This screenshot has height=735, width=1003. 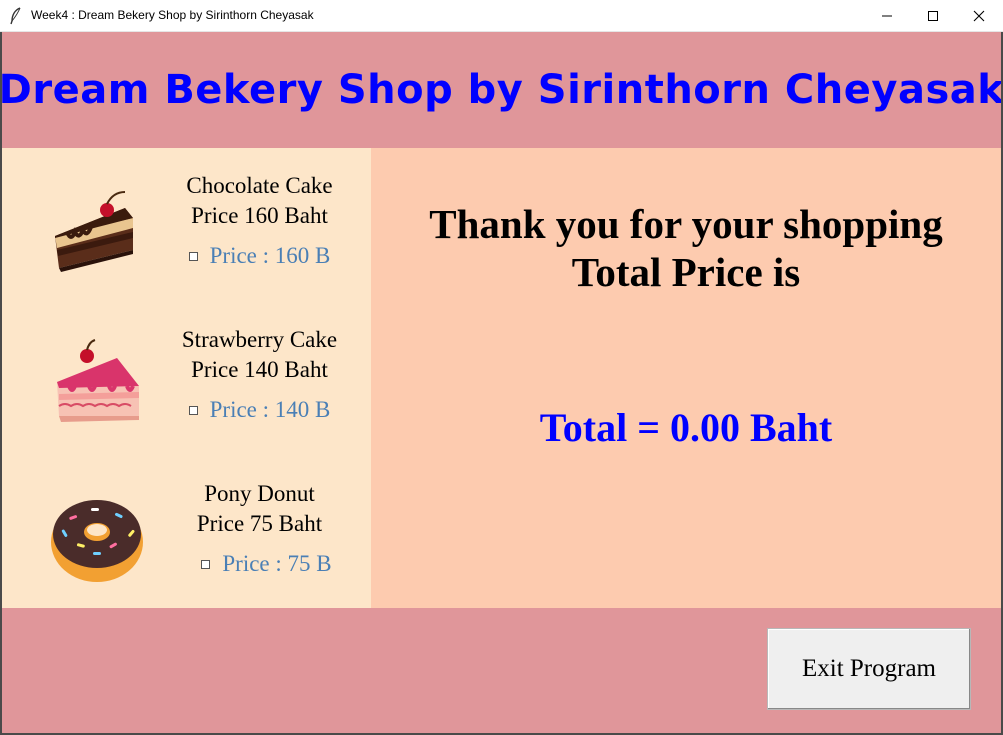 I want to click on product-price: Price 75 Baht, so click(x=259, y=523).